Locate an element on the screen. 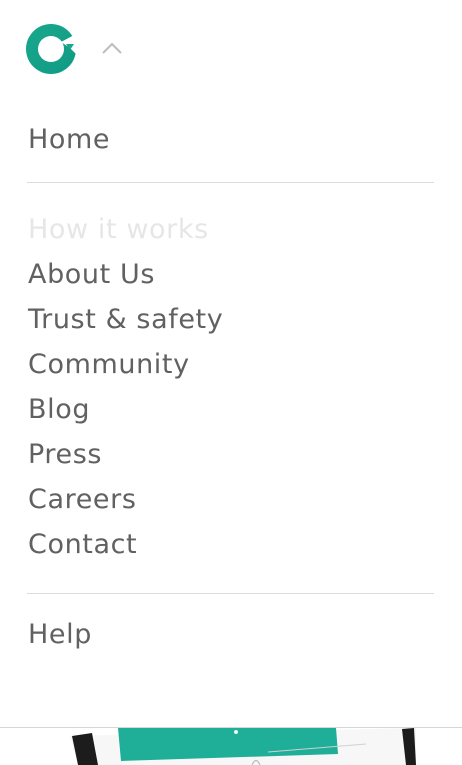 The image size is (462, 765). menu-item-careers: Careers is located at coordinates (82, 499).